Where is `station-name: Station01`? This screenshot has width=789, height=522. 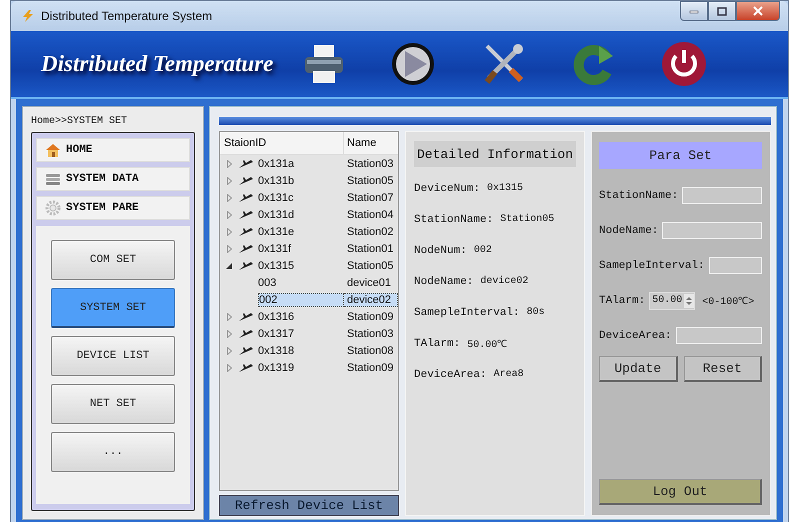 station-name: Station01 is located at coordinates (370, 248).